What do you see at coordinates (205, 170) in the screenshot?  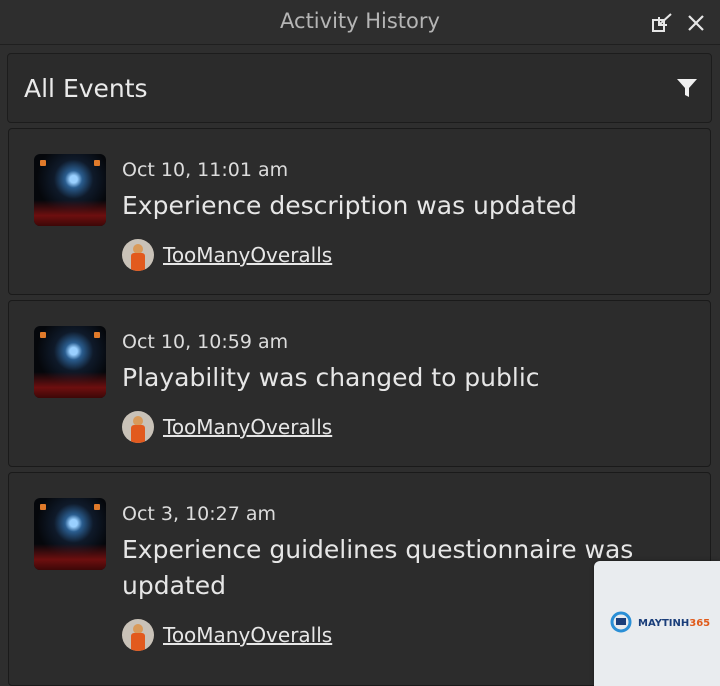 I see `event-time: Oct 10, 11:01 am` at bounding box center [205, 170].